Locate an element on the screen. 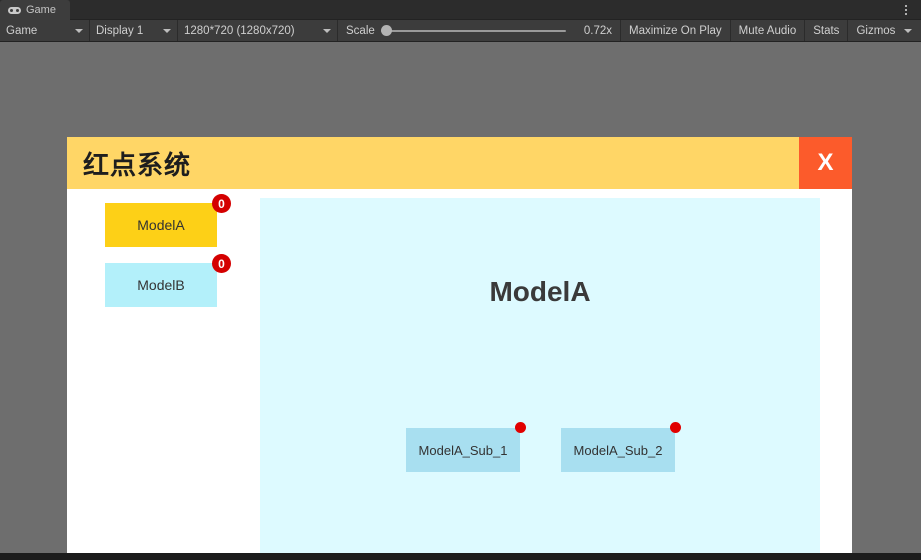 The width and height of the screenshot is (921, 560). gizmos-dropdown: Gizmos is located at coordinates (883, 30).